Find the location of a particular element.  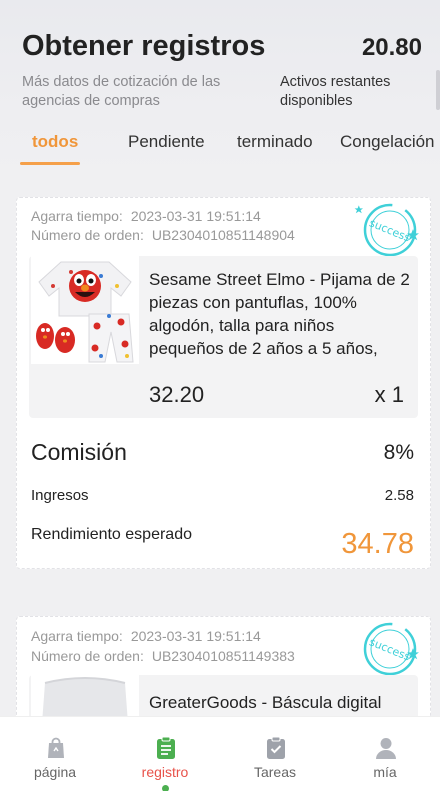

product-quantity: x 1 is located at coordinates (389, 394).